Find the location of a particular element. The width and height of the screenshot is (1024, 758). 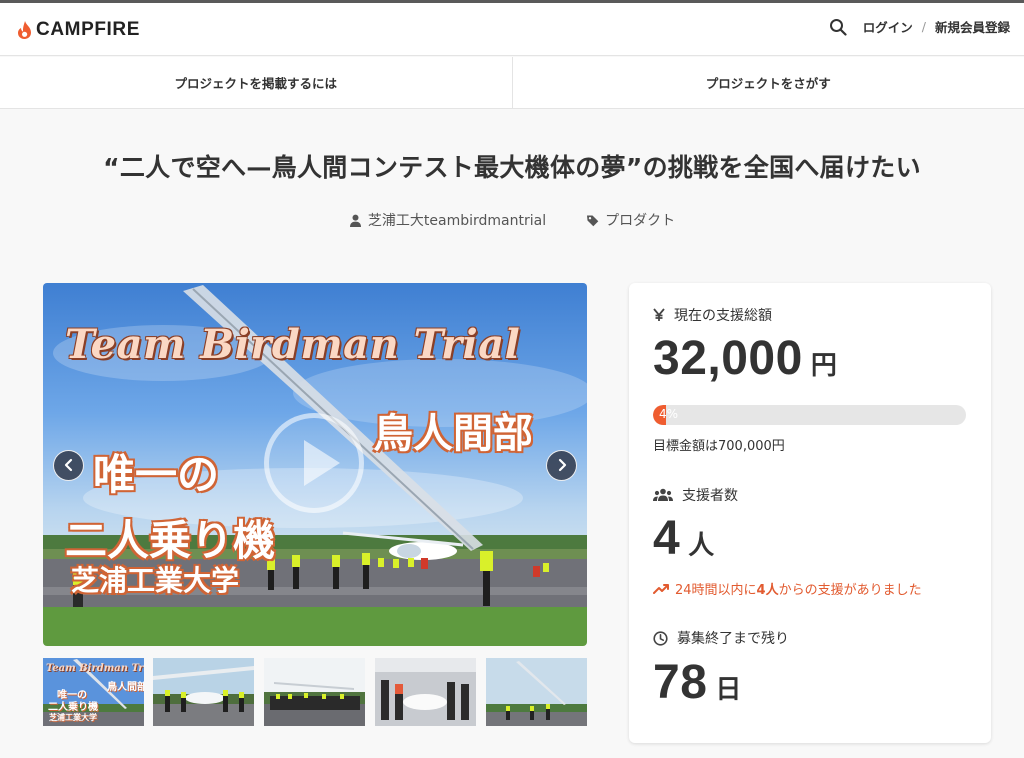

play-icon is located at coordinates (322, 463).